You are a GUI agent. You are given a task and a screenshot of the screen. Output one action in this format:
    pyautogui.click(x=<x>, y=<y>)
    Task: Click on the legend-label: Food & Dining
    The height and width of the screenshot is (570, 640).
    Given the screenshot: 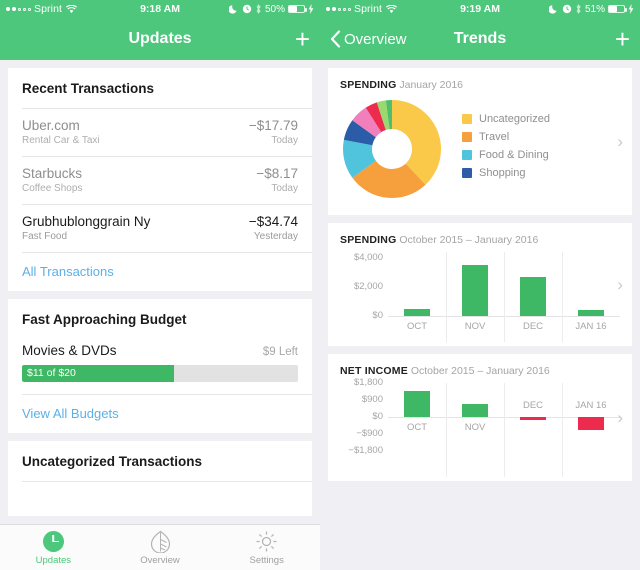 What is the action you would take?
    pyautogui.click(x=514, y=155)
    